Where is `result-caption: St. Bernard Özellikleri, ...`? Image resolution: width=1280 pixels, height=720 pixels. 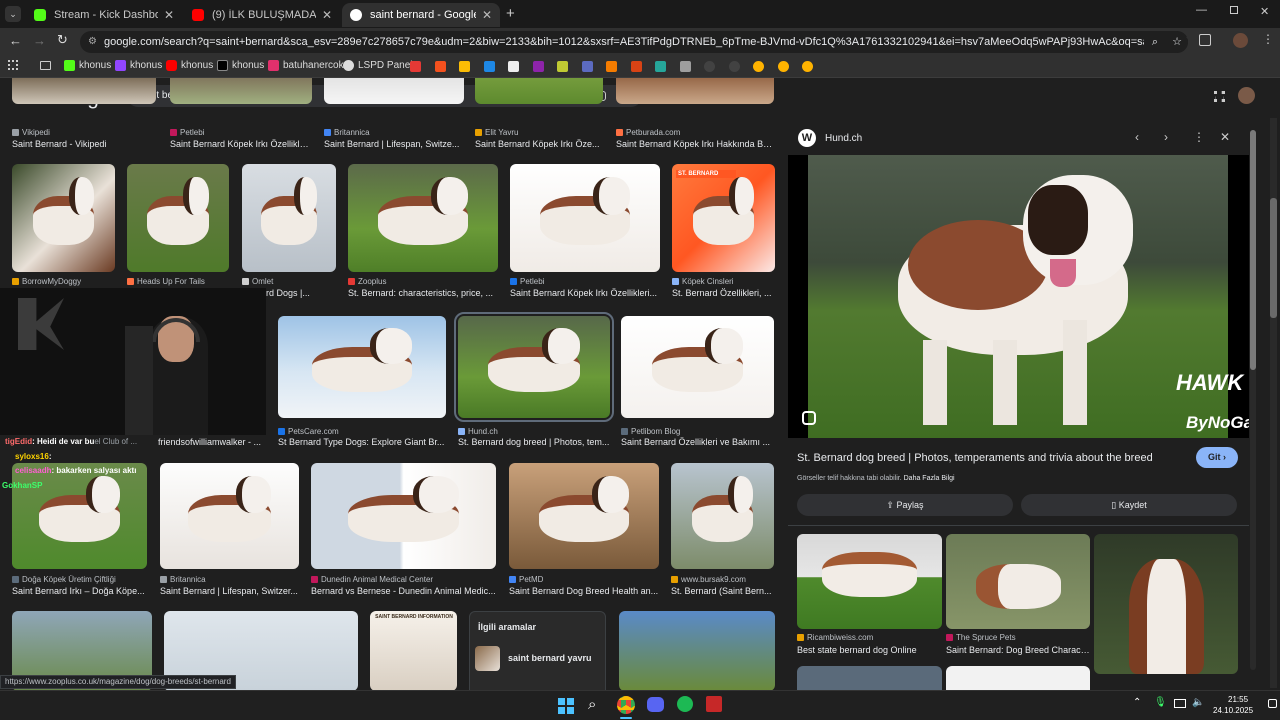
result-caption: St. Bernard Özellikleri, ... is located at coordinates (723, 293).